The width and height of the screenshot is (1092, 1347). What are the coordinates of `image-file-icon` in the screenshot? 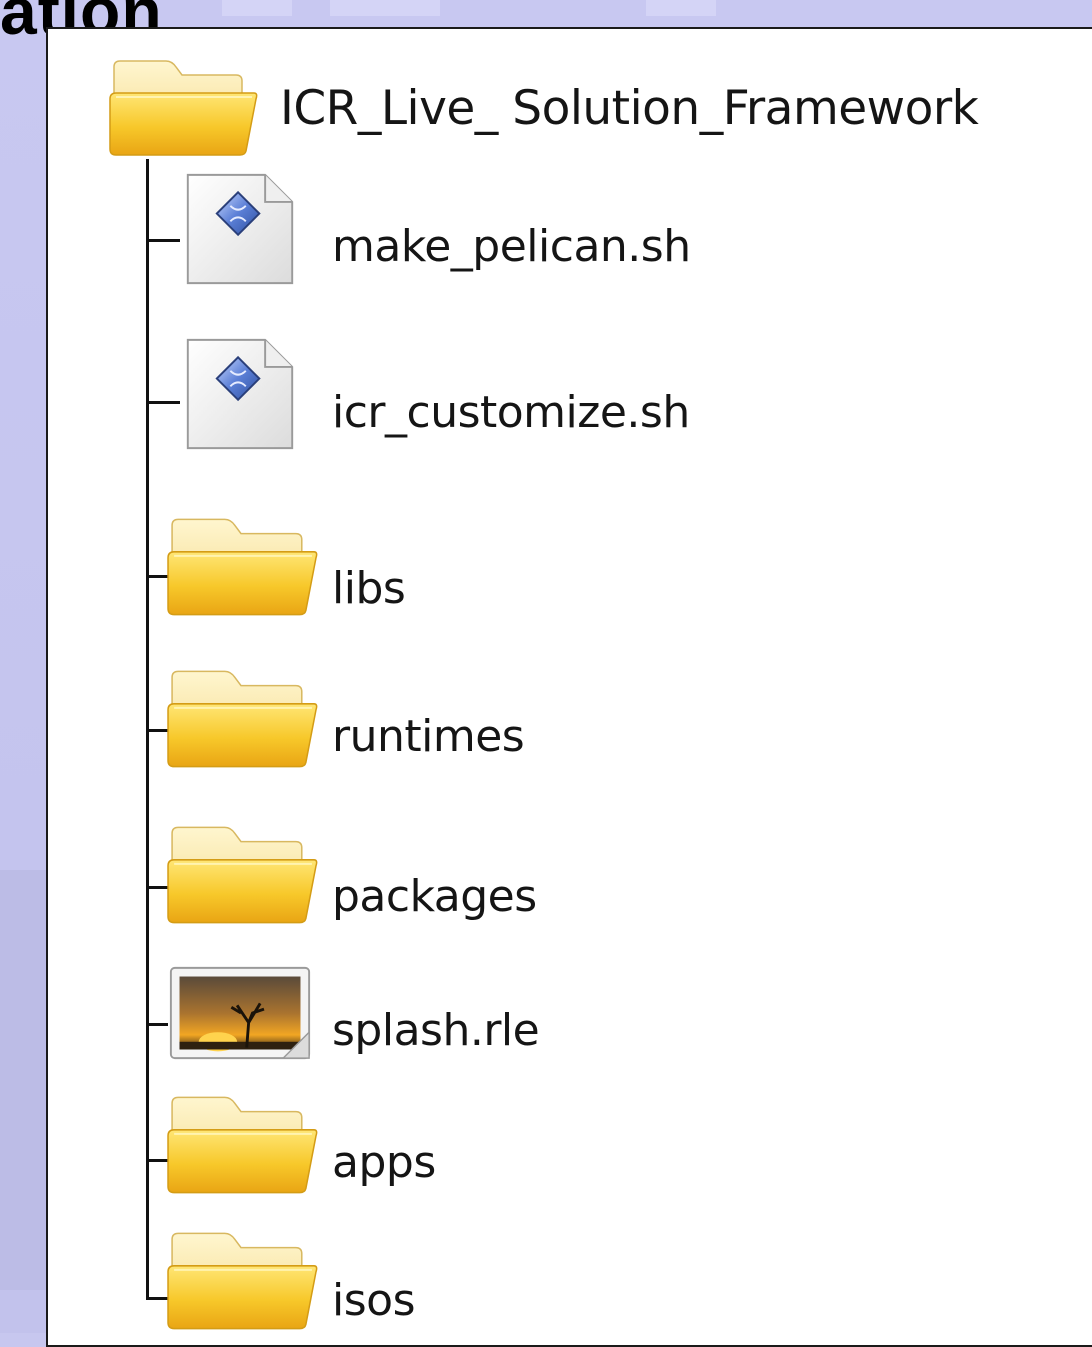 It's located at (240, 1013).